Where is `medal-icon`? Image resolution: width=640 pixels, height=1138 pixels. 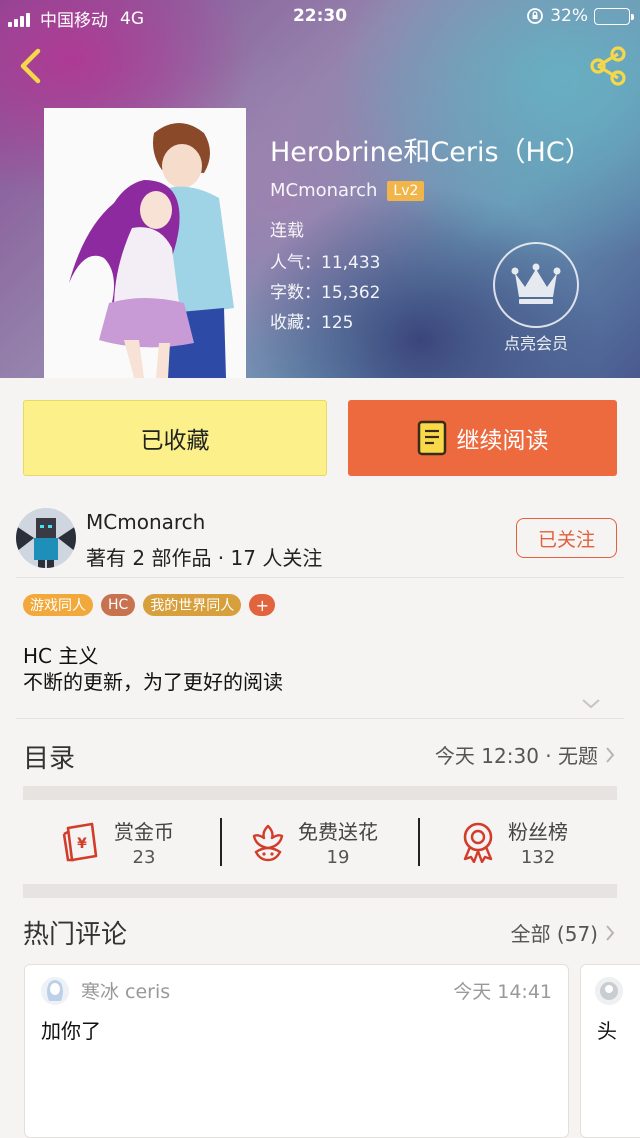 medal-icon is located at coordinates (478, 842).